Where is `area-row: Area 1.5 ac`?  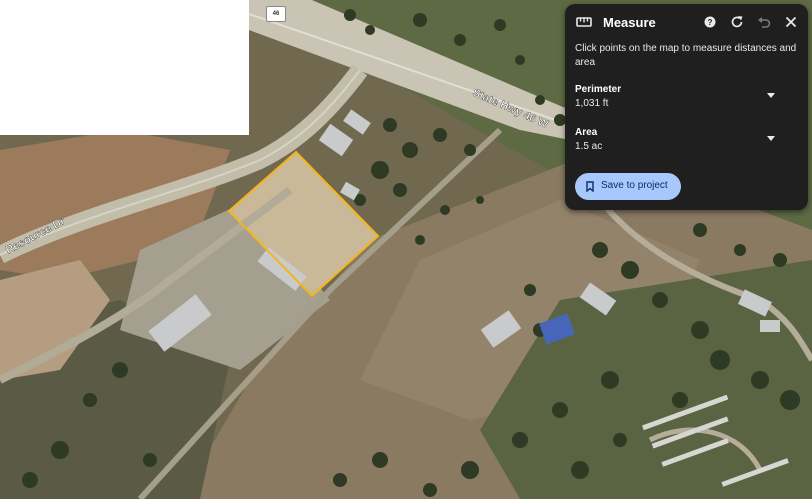
area-row: Area 1.5 ac is located at coordinates (687, 143).